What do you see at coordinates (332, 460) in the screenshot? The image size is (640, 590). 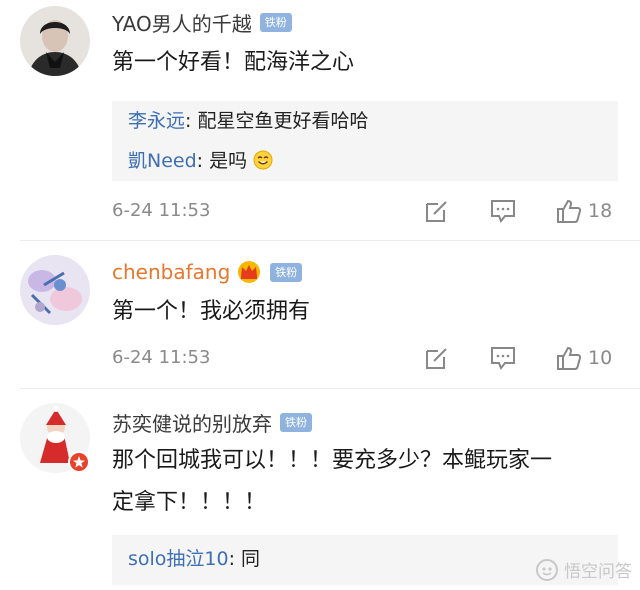 I see `comment-text-line: 那个回城我可以！！！要充多少？本鲲玩家一` at bounding box center [332, 460].